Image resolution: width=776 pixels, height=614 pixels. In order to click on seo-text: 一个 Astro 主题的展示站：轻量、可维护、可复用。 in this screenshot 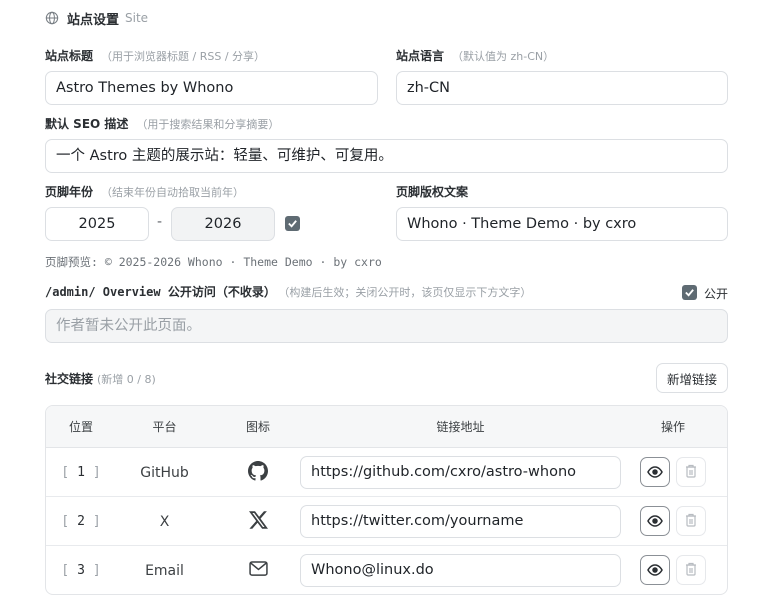, I will do `click(224, 156)`.